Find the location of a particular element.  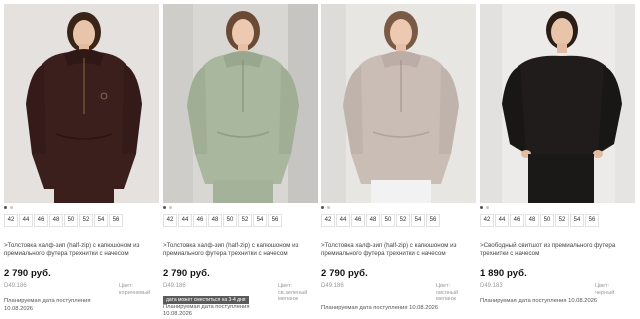

color-value: черный is located at coordinates (605, 292).